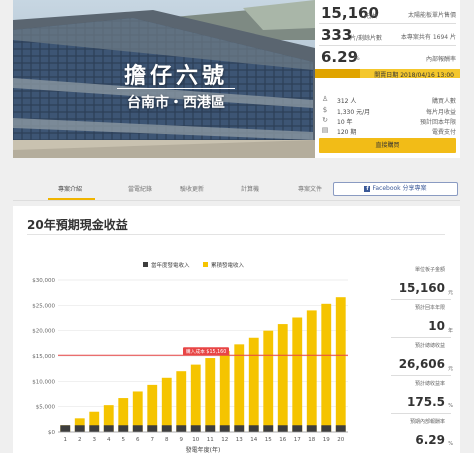 The width and height of the screenshot is (474, 453). What do you see at coordinates (138, 440) in the screenshot?
I see `x-tick-label: 6` at bounding box center [138, 440].